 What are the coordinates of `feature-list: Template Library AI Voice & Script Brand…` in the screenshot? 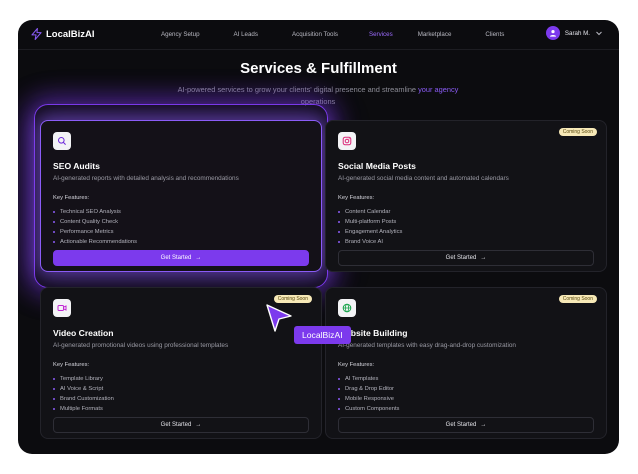 It's located at (83, 394).